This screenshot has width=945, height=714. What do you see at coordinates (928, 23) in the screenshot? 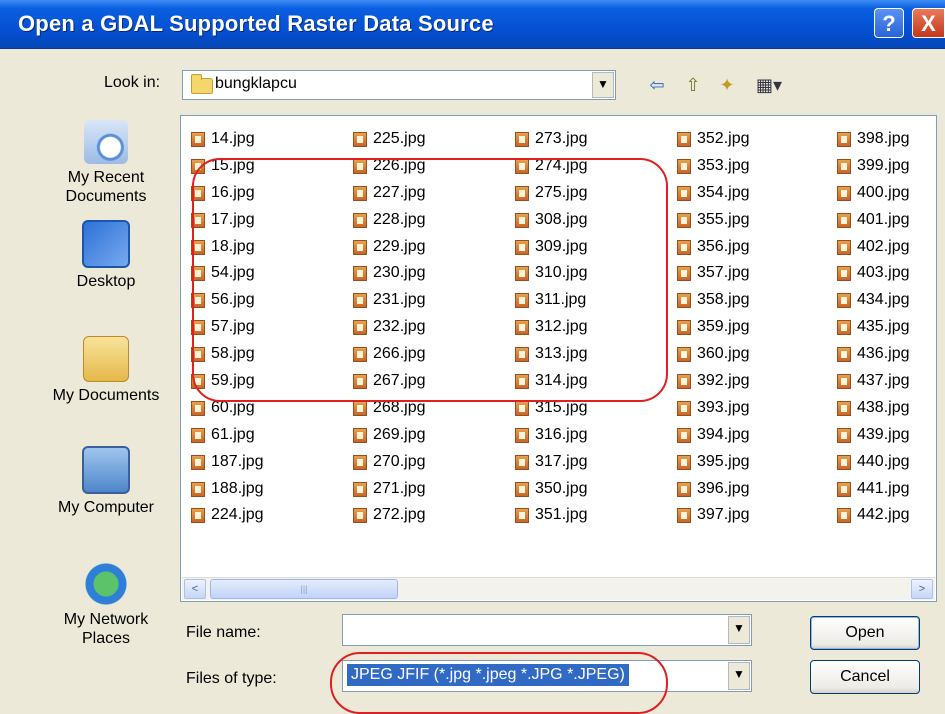
I see `close-button: X` at bounding box center [928, 23].